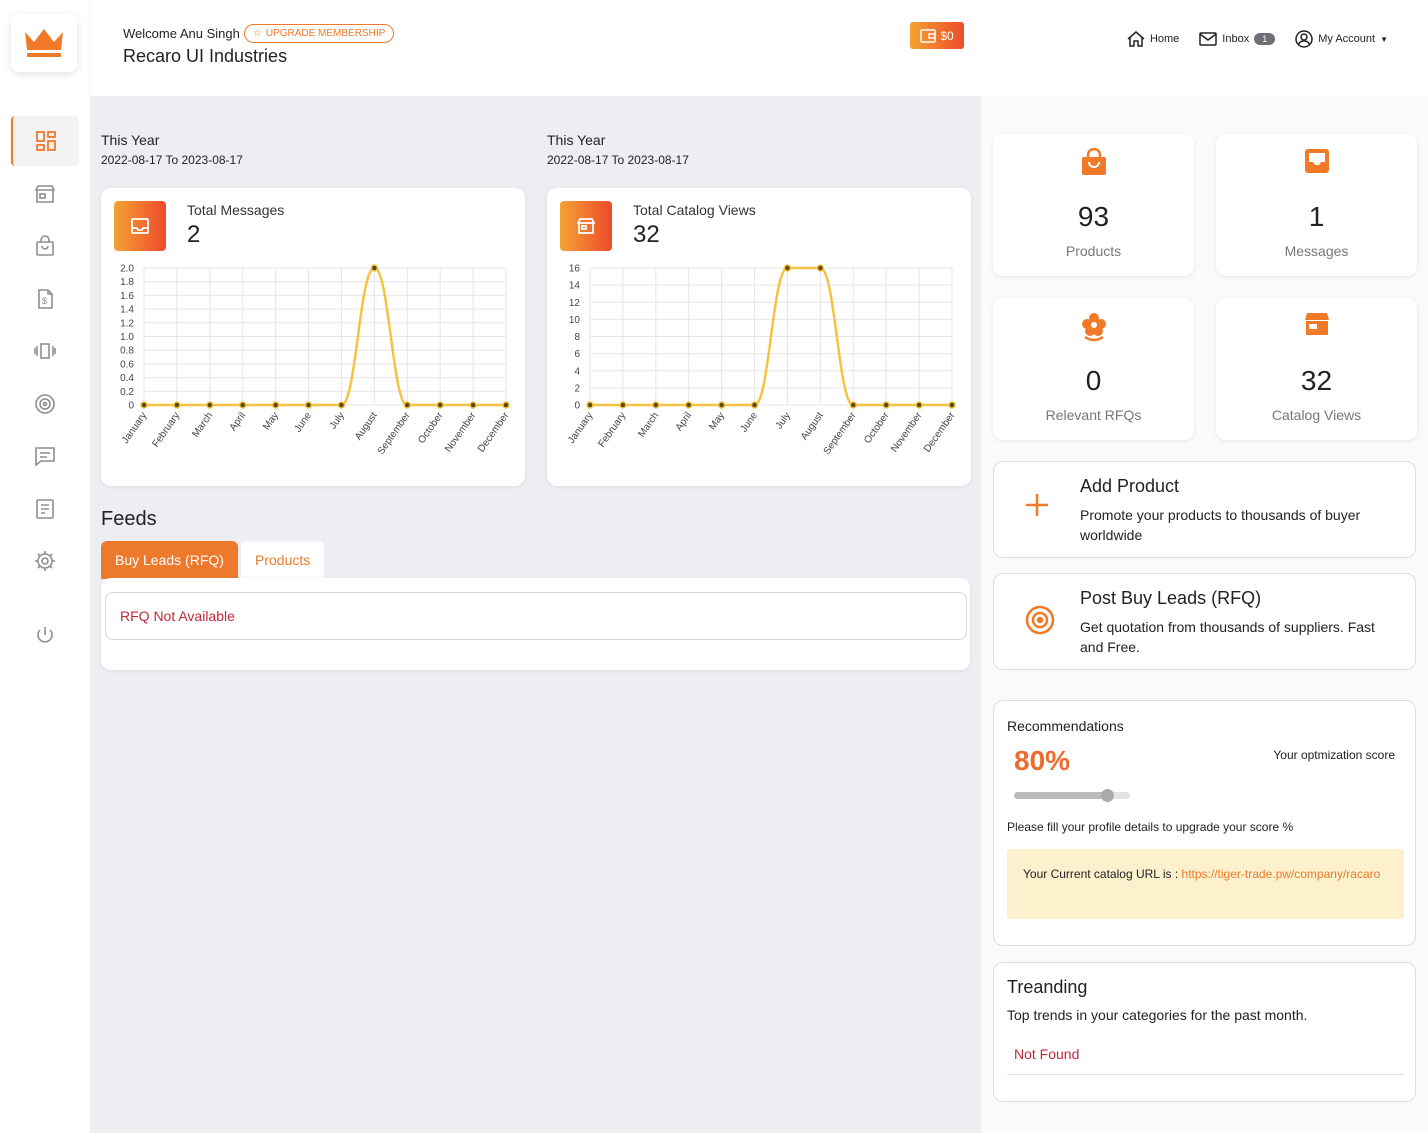 This screenshot has width=1428, height=1133. Describe the element at coordinates (44, 43) in the screenshot. I see `crown-logo-icon` at that location.